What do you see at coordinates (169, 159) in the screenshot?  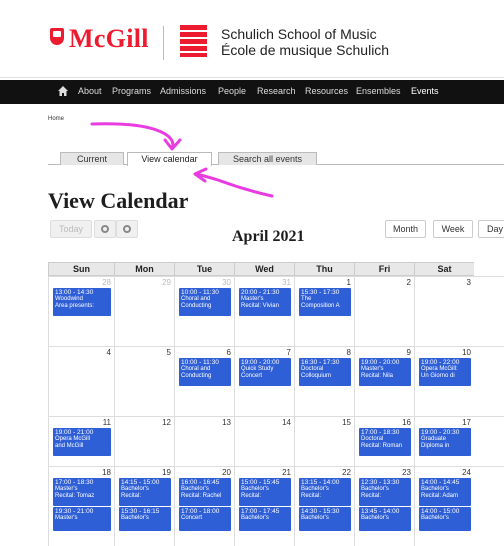 I see `tab-view-calendar: View calendar` at bounding box center [169, 159].